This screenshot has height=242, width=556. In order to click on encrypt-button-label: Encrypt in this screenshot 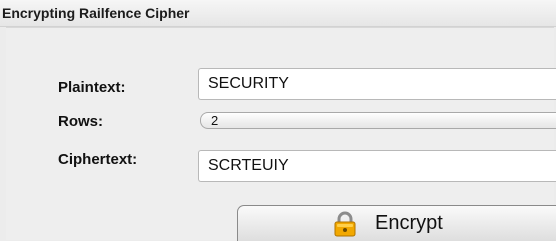, I will do `click(409, 223)`.